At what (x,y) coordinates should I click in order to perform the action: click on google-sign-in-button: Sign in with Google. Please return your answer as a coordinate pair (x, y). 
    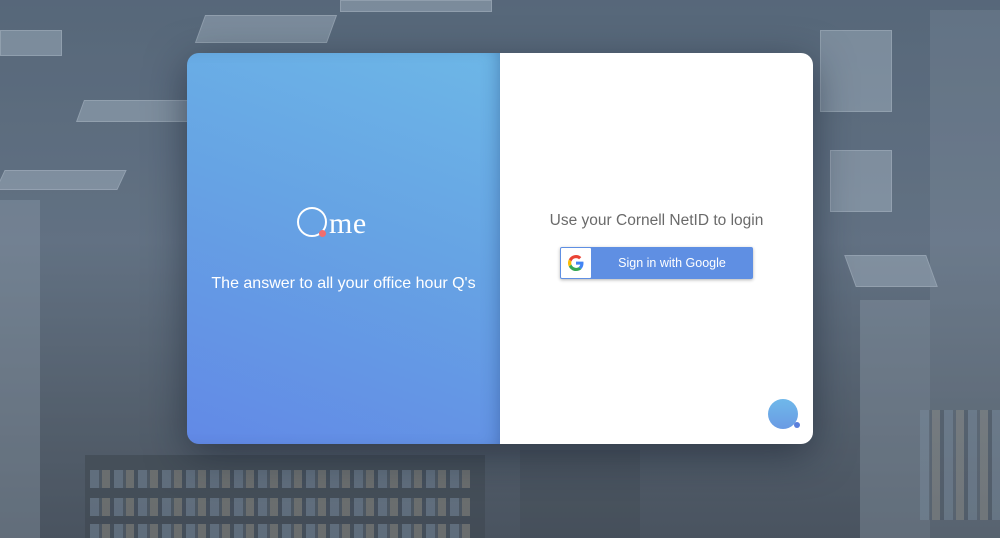
    Looking at the image, I should click on (656, 263).